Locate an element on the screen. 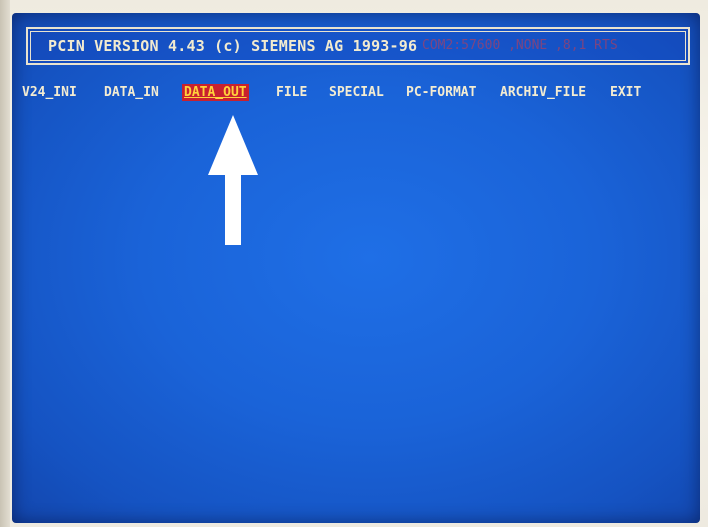 This screenshot has width=708, height=527. up-arrow-icon is located at coordinates (233, 180).